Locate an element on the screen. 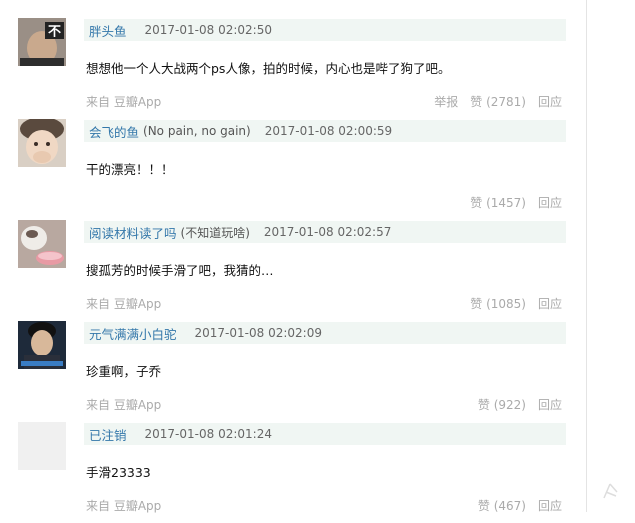 The width and height of the screenshot is (635, 523). like-button: 赞 (2781) is located at coordinates (498, 101).